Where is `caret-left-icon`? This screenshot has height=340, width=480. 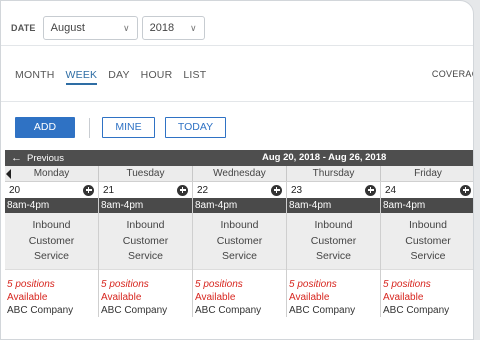
caret-left-icon is located at coordinates (8, 174).